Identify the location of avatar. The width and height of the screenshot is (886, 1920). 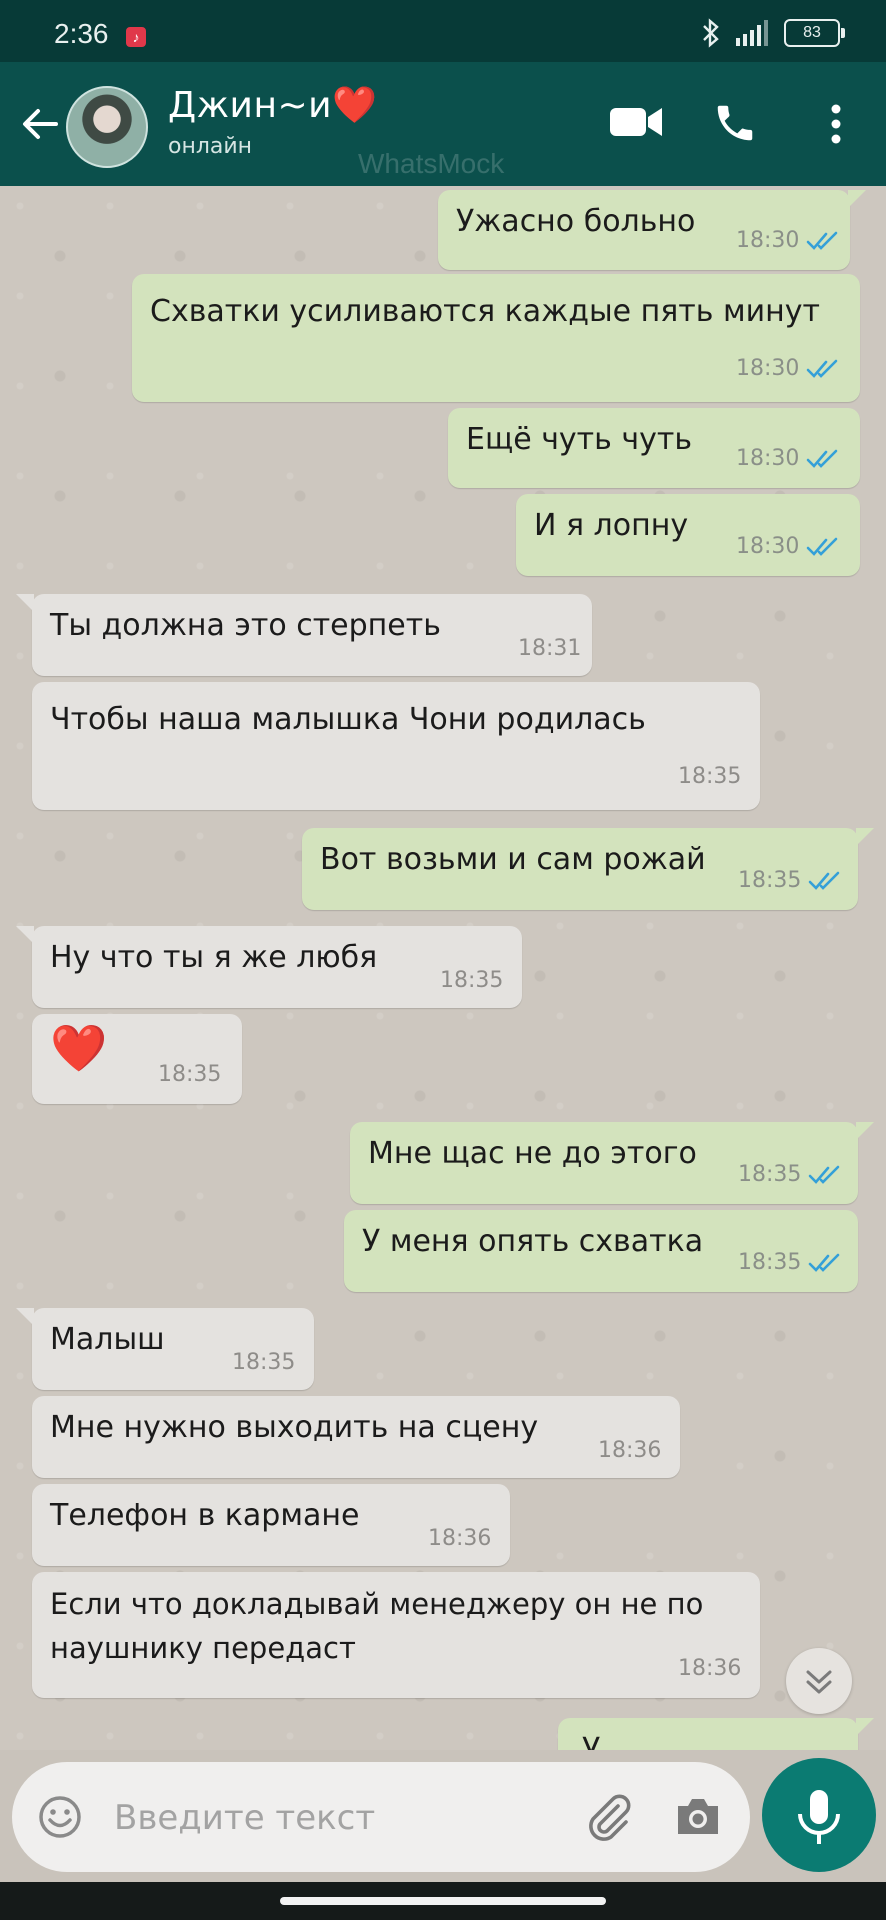
(107, 127).